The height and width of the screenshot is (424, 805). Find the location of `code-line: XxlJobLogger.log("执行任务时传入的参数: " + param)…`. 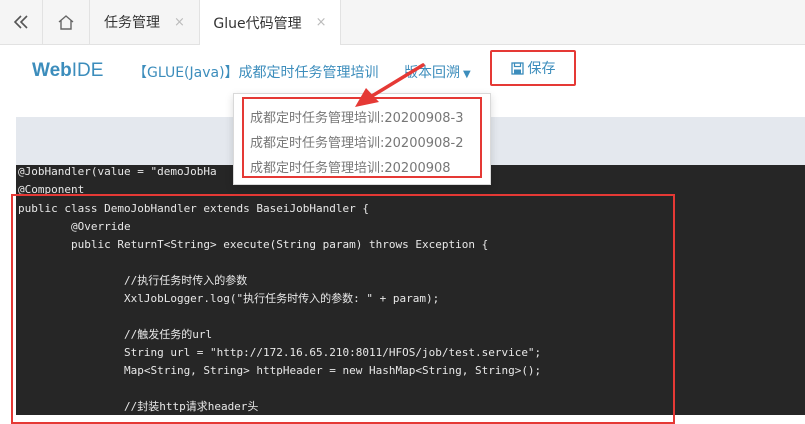

code-line: XxlJobLogger.log("执行任务时传入的参数: " + param)… is located at coordinates (229, 298).